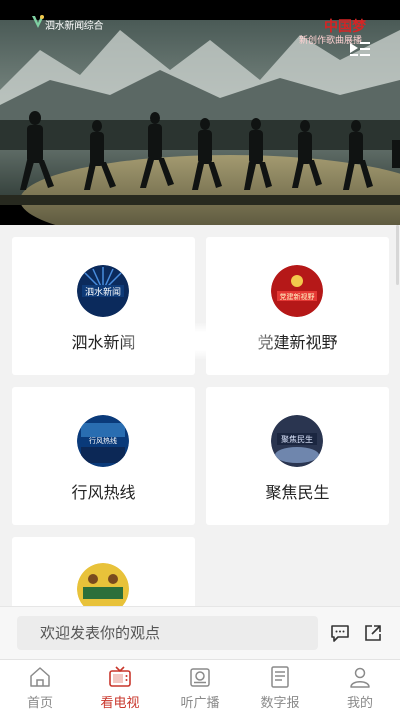  Describe the element at coordinates (200, 703) in the screenshot. I see `tab-label: 听广播` at that location.